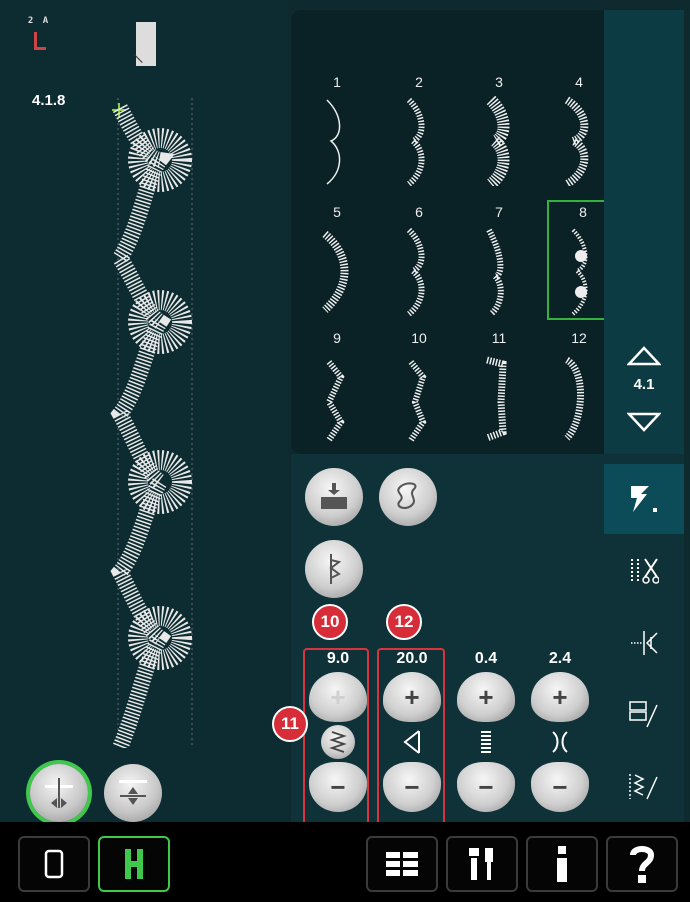 The height and width of the screenshot is (902, 690). I want to click on menu-list-icon, so click(402, 864).